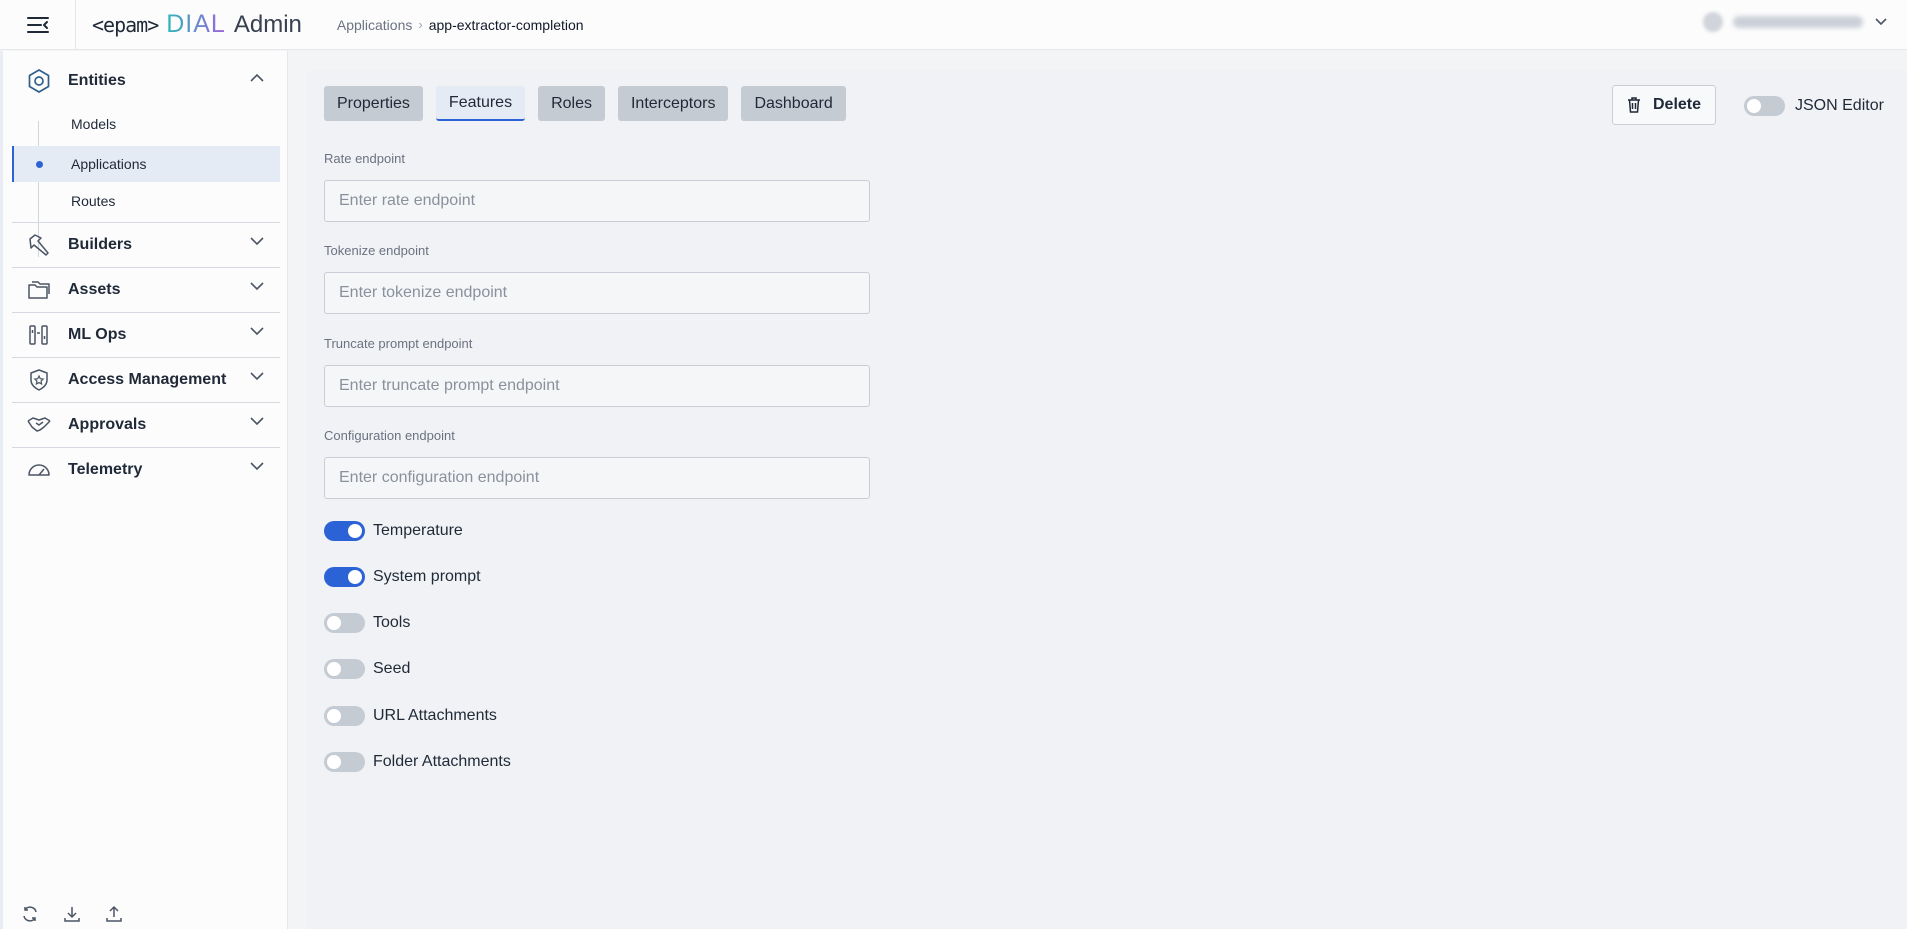 The width and height of the screenshot is (1907, 929). Describe the element at coordinates (39, 335) in the screenshot. I see `ml-ops-icon` at that location.